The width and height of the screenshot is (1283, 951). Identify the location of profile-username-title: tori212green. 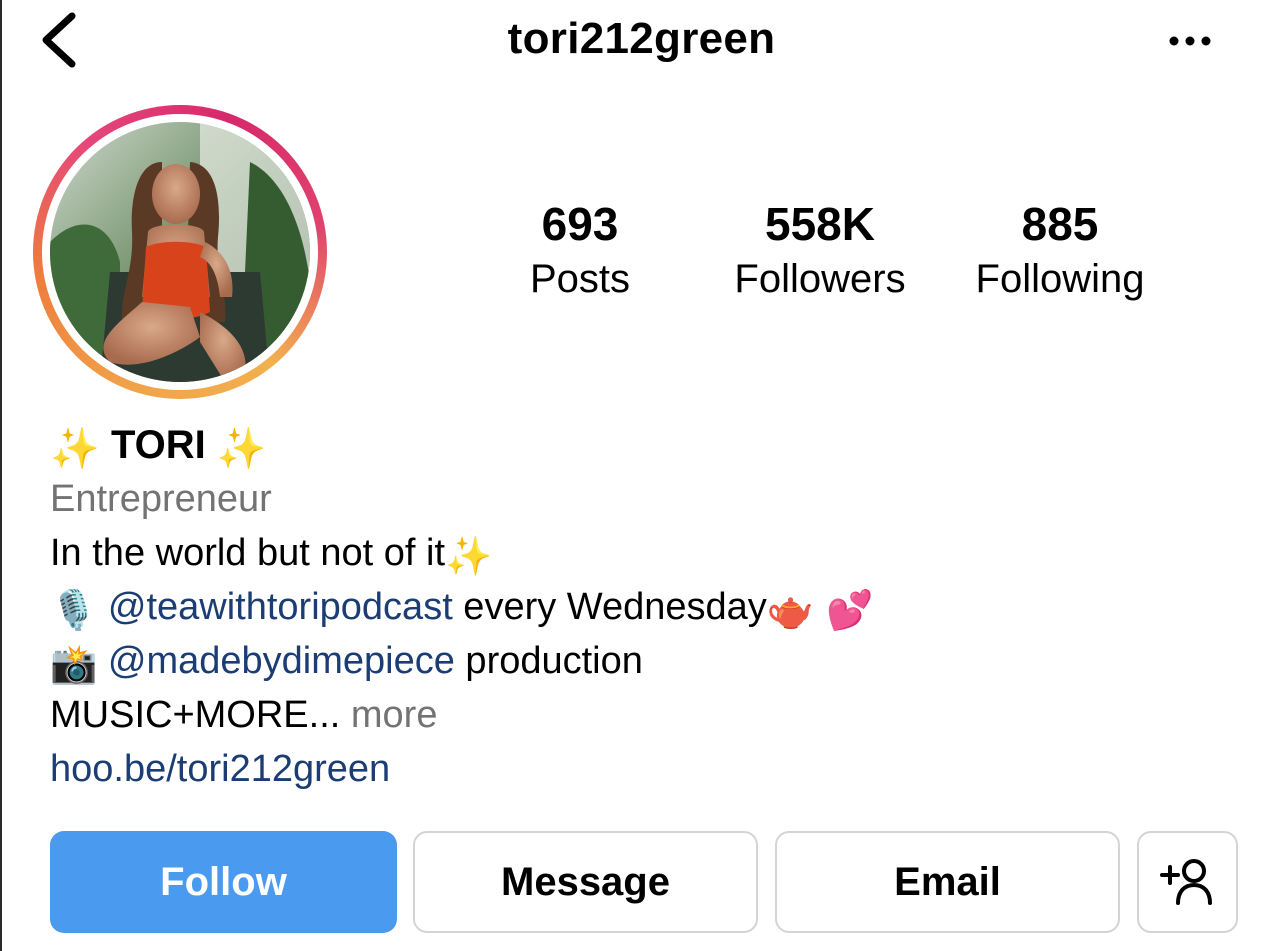
(641, 38).